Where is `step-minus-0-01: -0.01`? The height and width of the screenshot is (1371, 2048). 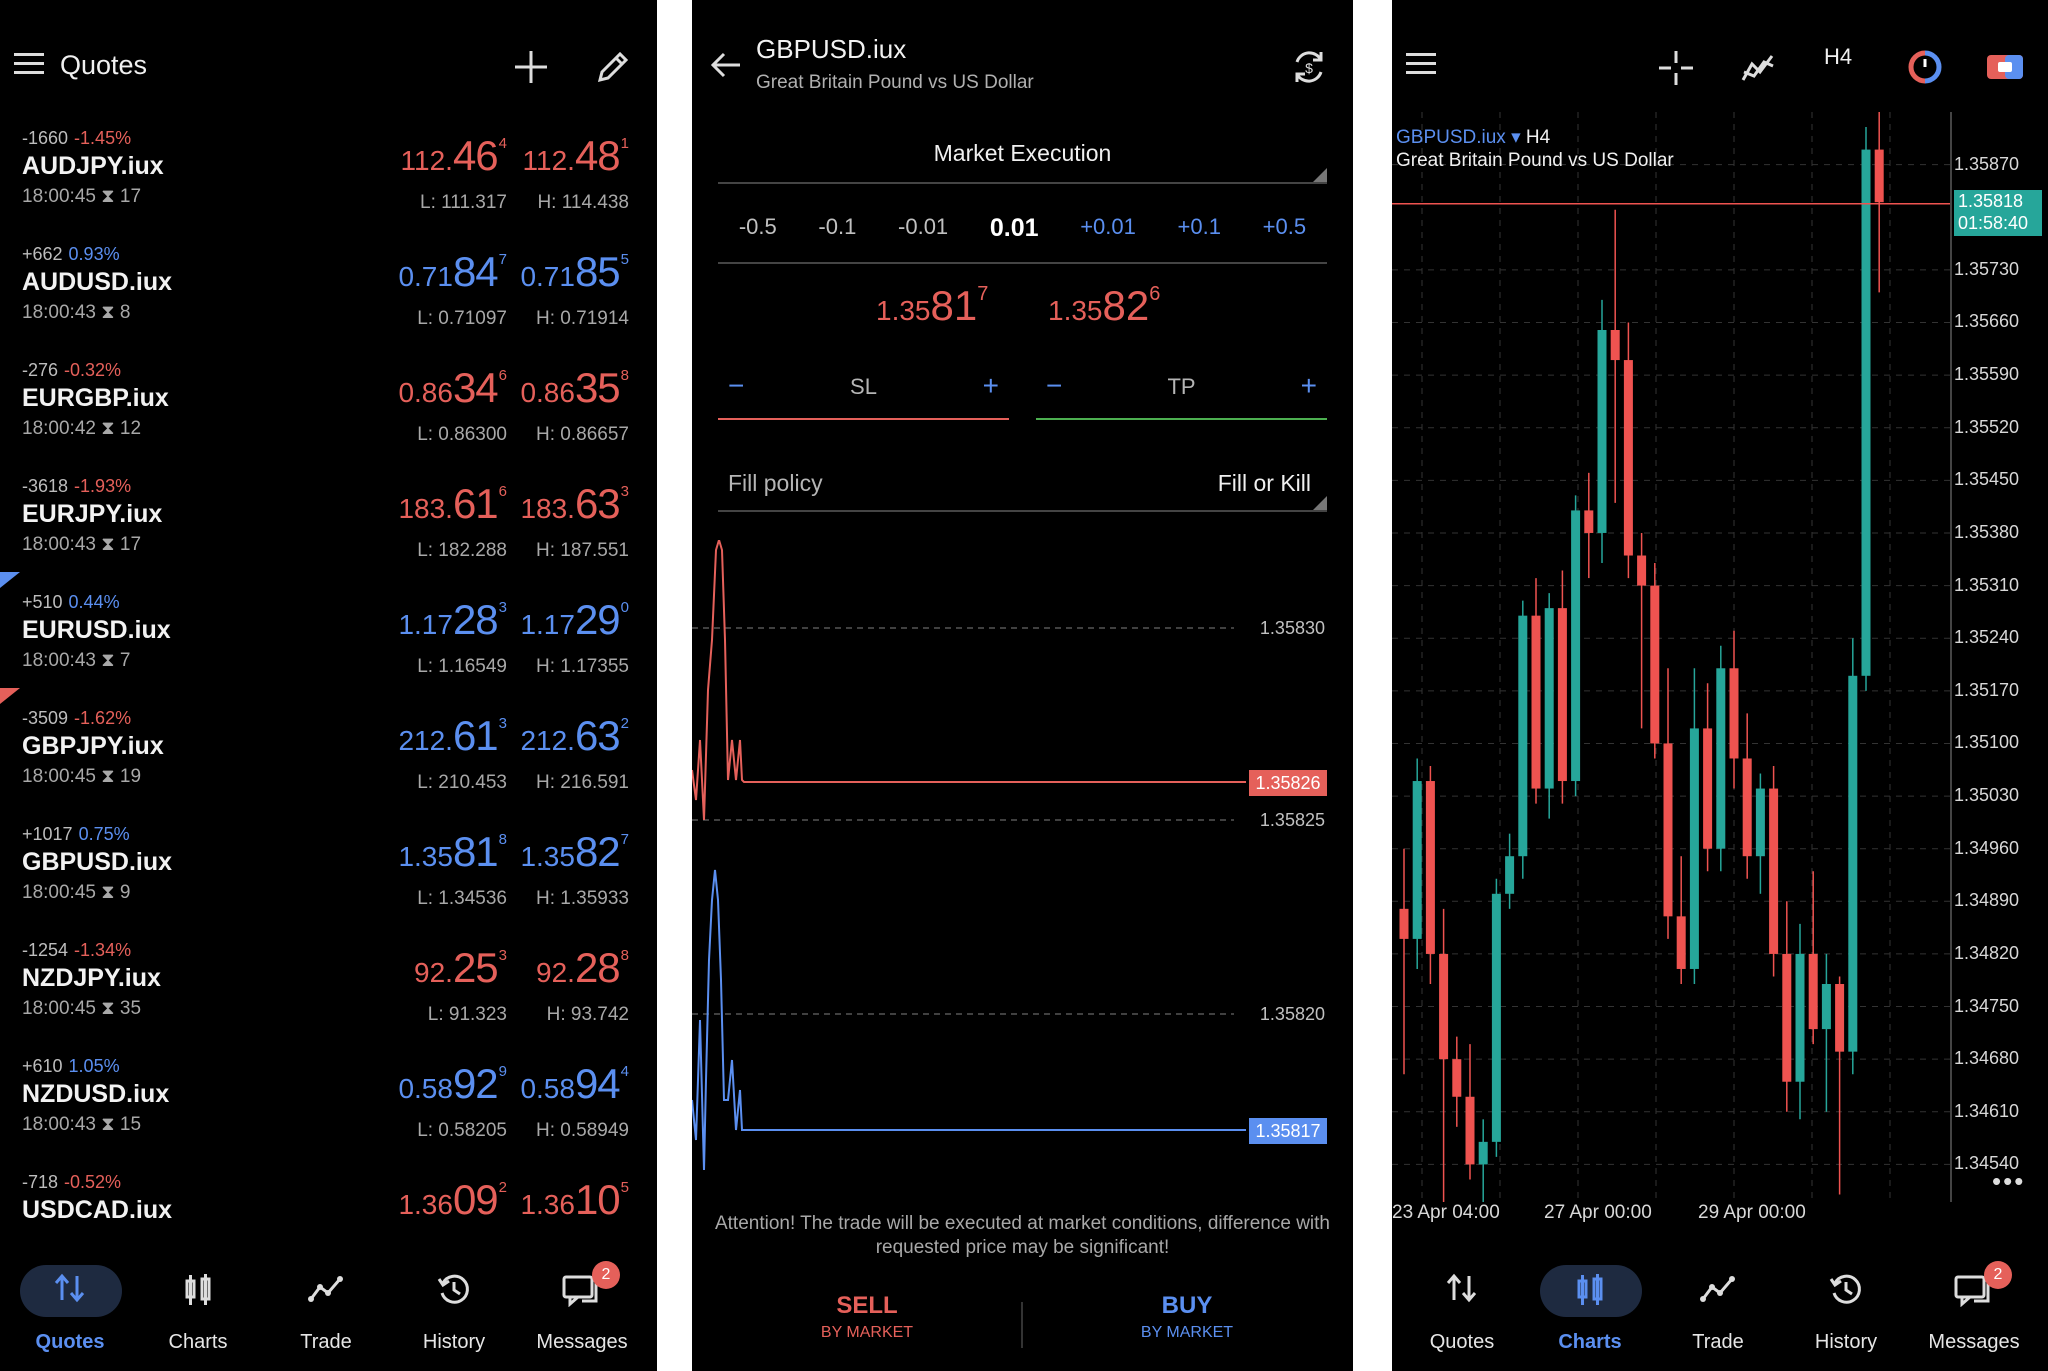
step-minus-0-01: -0.01 is located at coordinates (923, 238).